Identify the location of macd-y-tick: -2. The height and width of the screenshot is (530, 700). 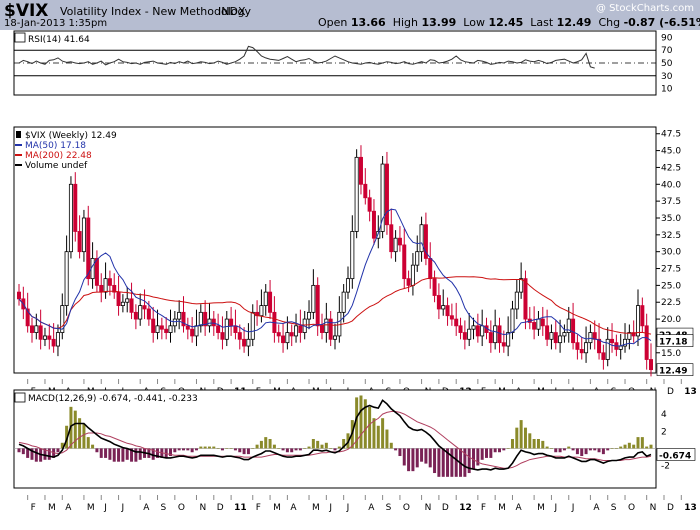
(665, 467).